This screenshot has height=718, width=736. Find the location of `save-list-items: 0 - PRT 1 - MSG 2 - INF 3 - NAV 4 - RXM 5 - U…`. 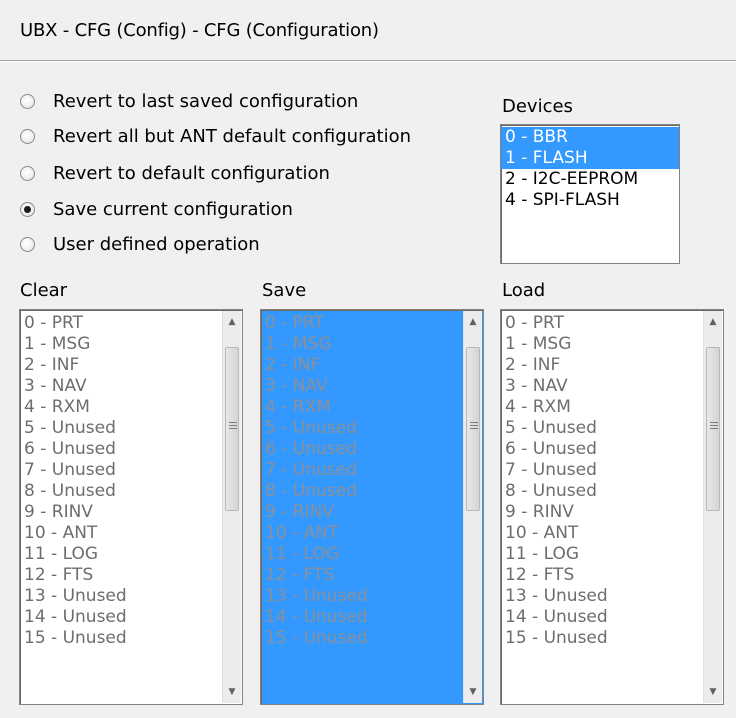

save-list-items: 0 - PRT 1 - MSG 2 - INF 3 - NAV 4 - RXM 5 - U… is located at coordinates (362, 481).